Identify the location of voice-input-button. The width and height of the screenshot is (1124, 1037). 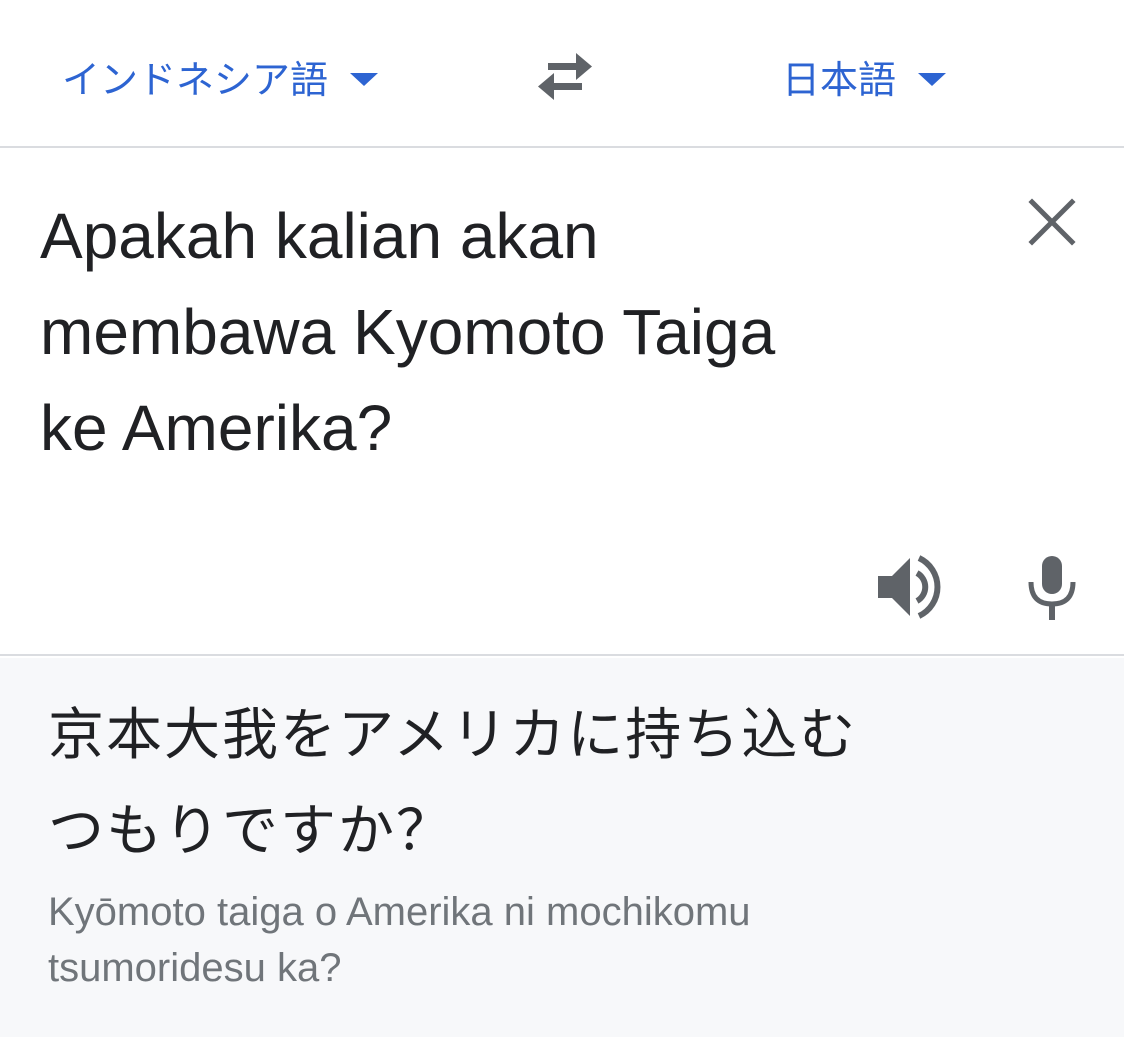
(1052, 588).